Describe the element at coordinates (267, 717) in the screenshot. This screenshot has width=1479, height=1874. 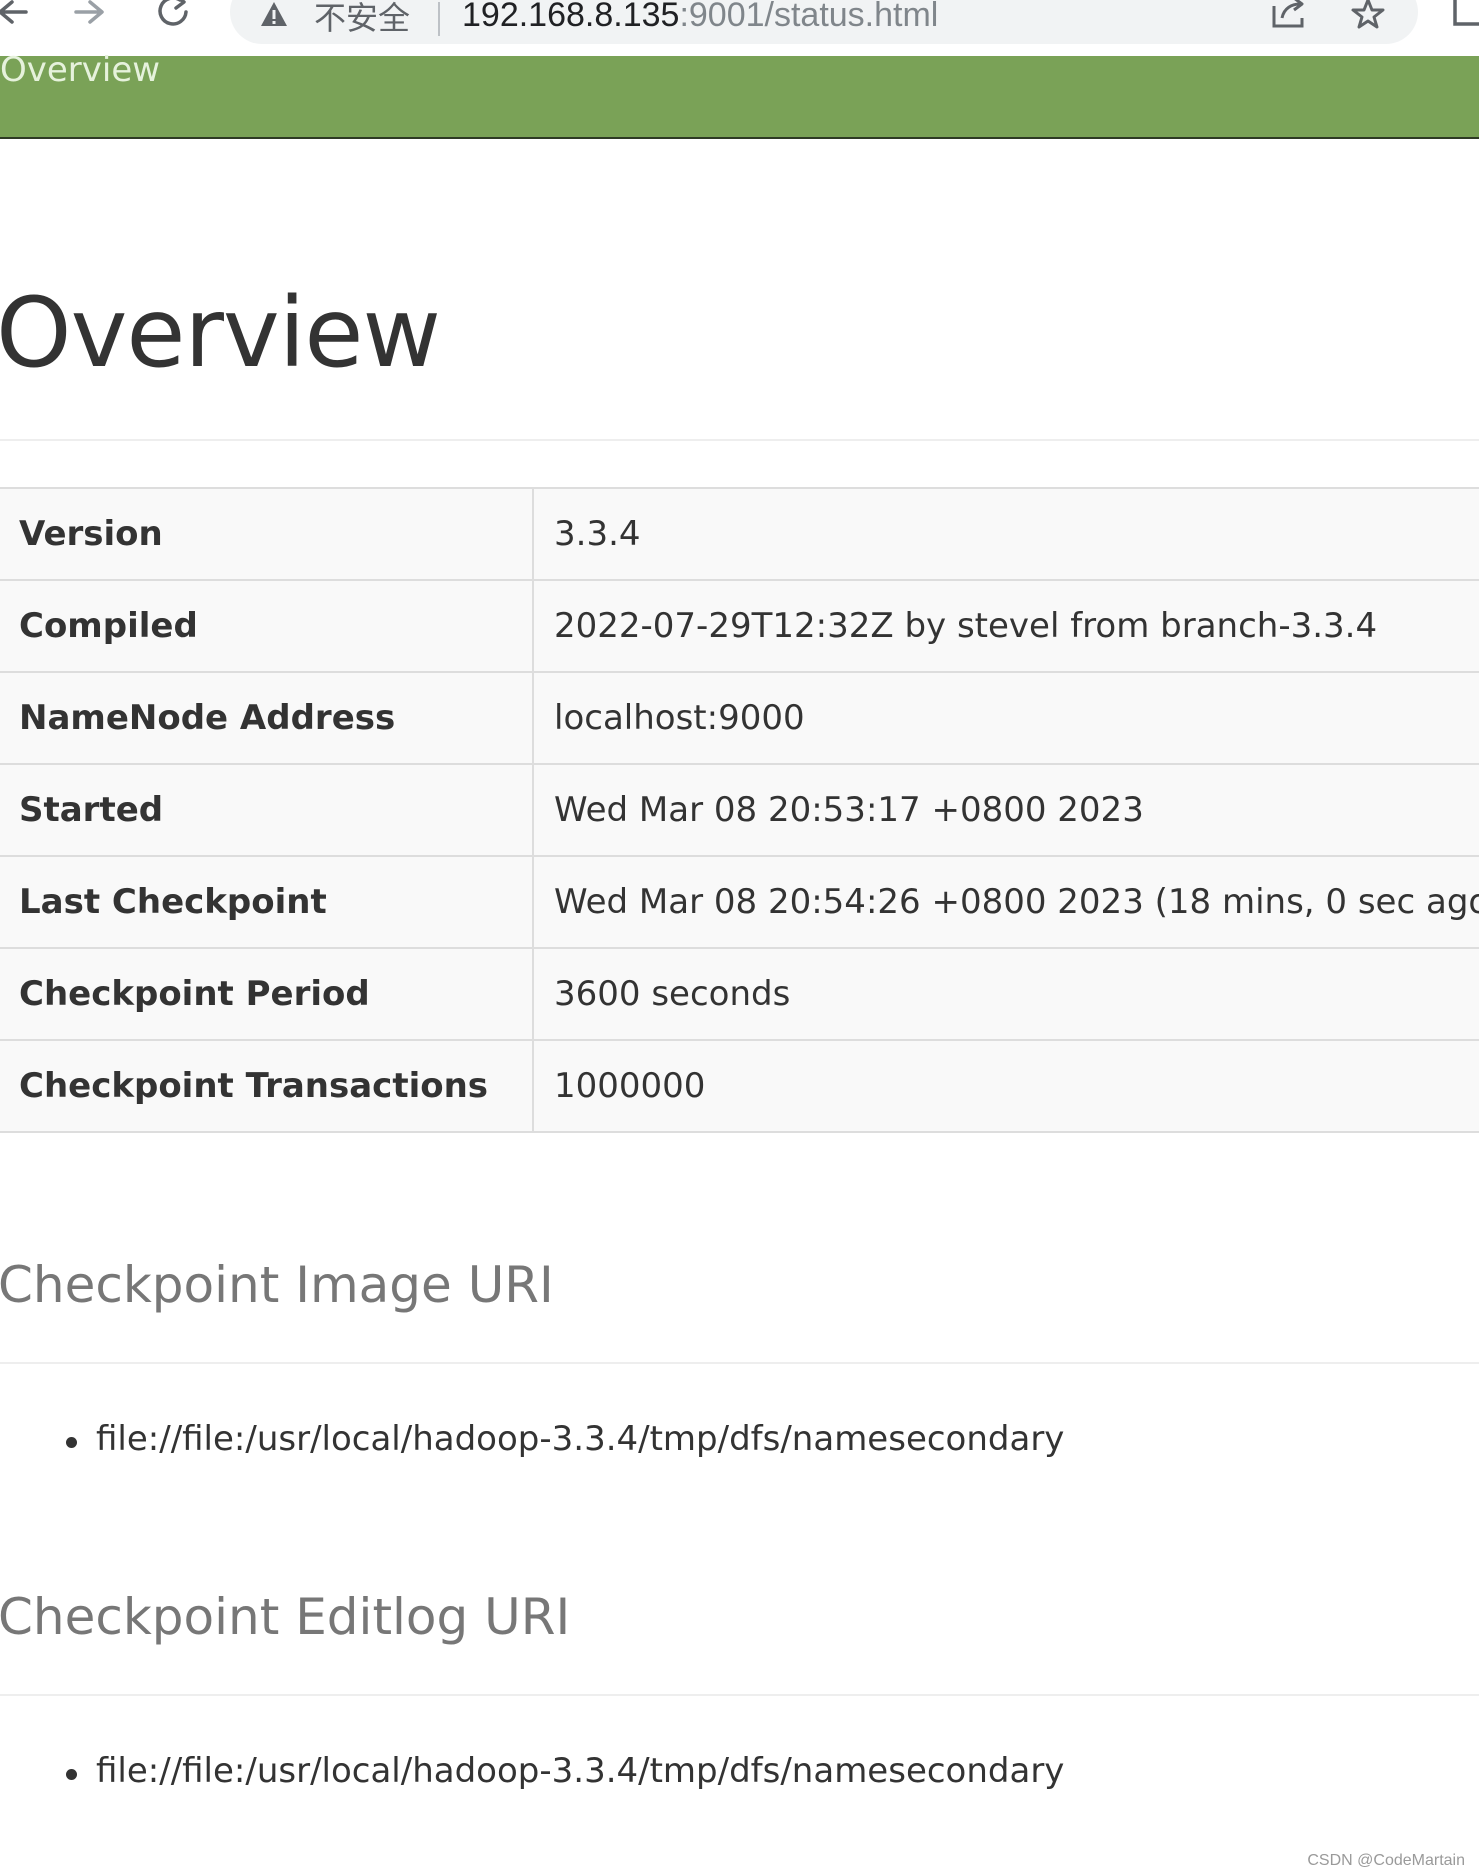
I see `row-key: NameNode Address` at that location.